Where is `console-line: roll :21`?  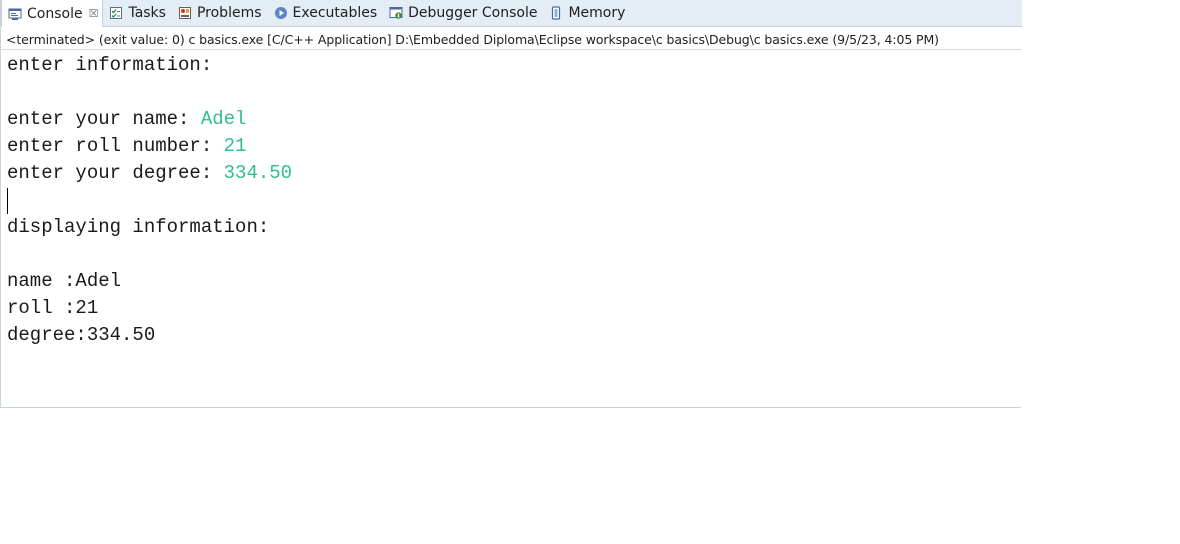
console-line: roll :21 is located at coordinates (53, 308).